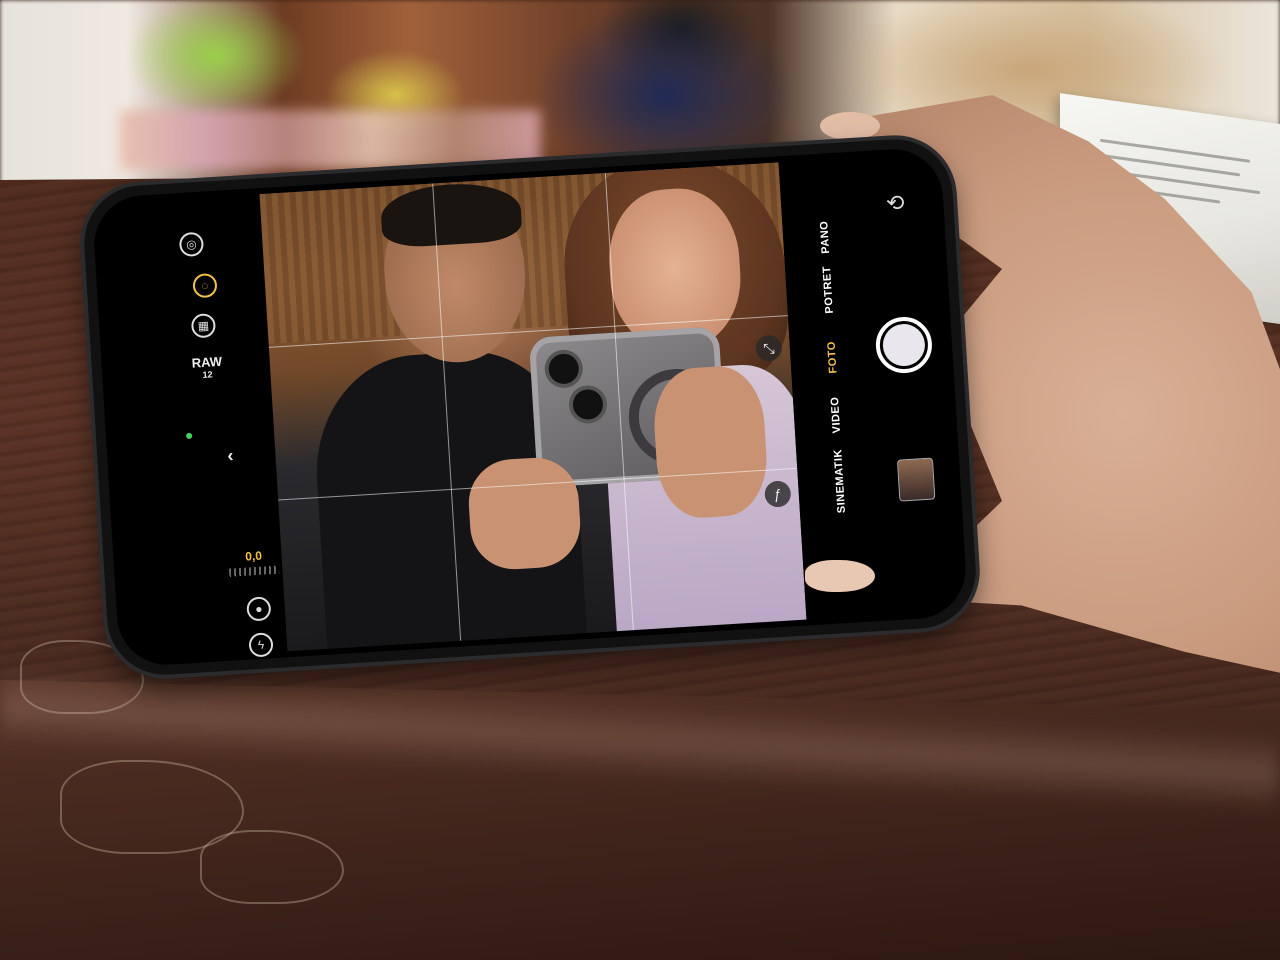 The height and width of the screenshot is (960, 1280). Describe the element at coordinates (840, 576) in the screenshot. I see `thumb-nail` at that location.